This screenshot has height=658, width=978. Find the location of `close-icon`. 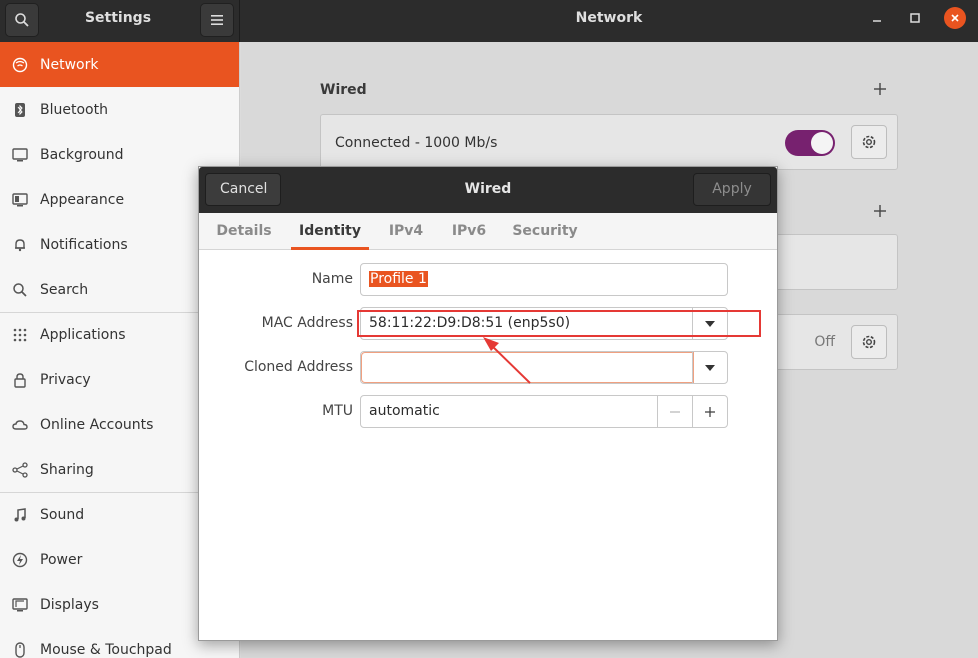

close-icon is located at coordinates (955, 18).